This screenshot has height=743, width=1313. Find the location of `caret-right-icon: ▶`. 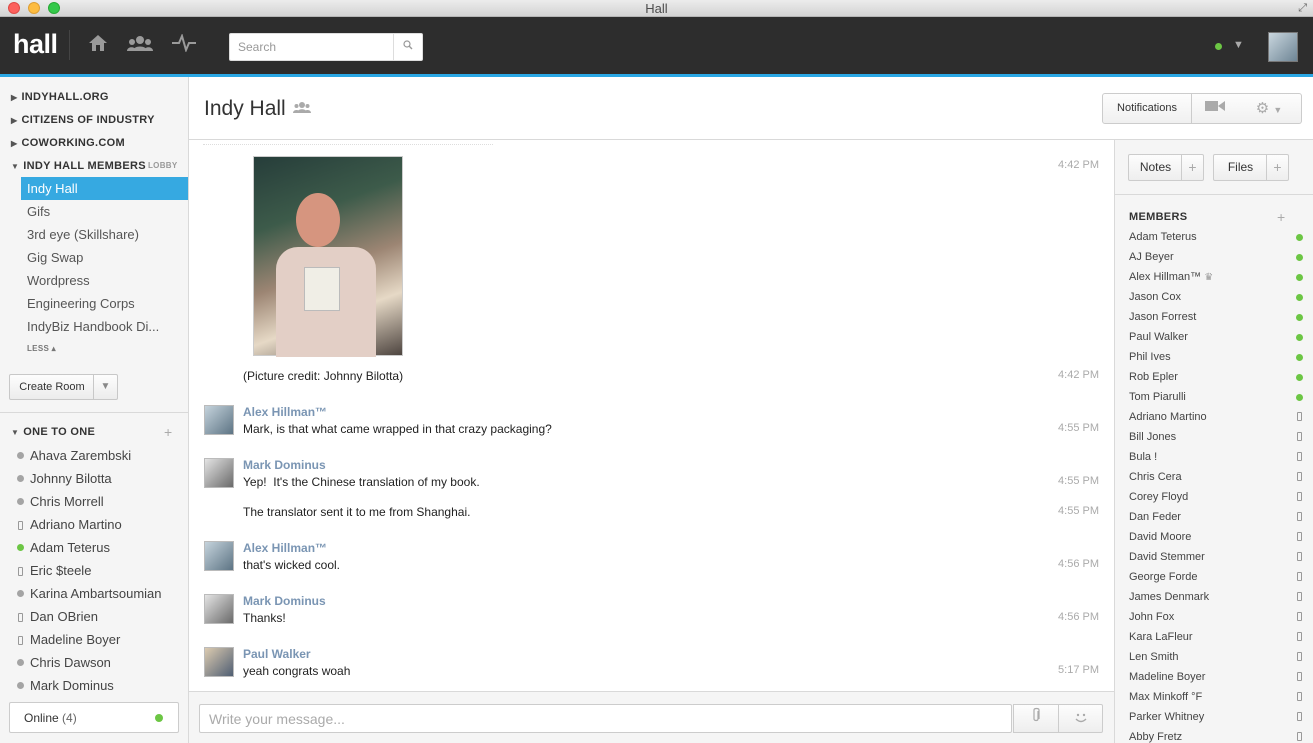

caret-right-icon: ▶ is located at coordinates (14, 120).